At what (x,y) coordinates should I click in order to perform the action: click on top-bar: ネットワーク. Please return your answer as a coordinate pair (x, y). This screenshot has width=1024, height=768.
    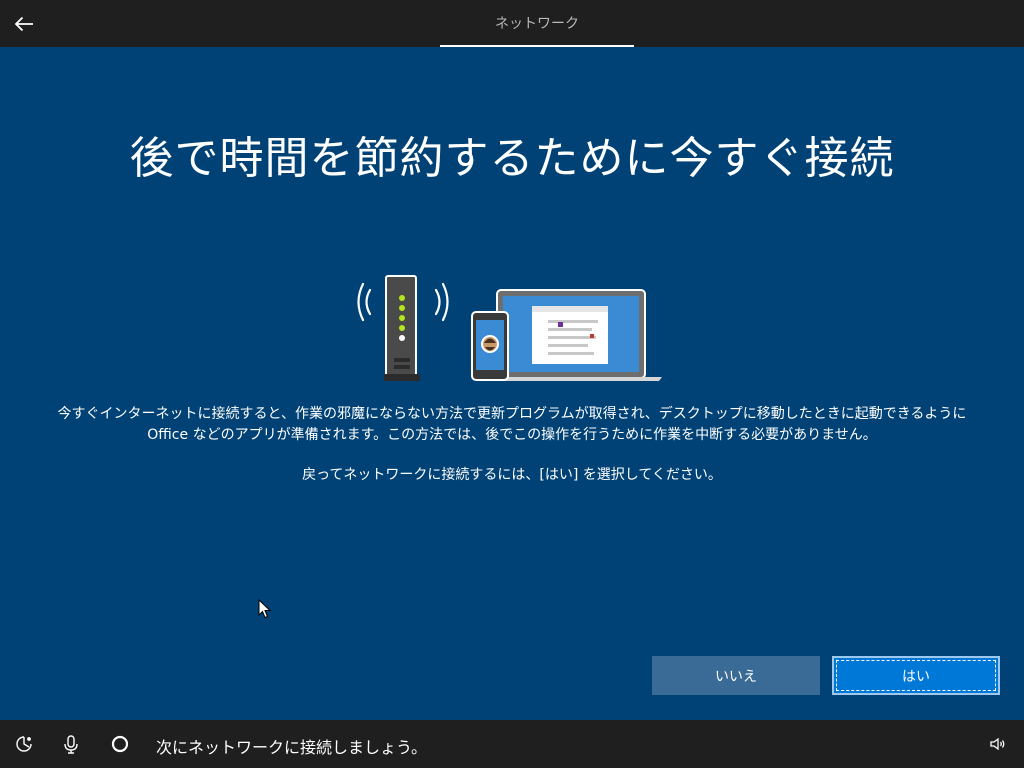
    Looking at the image, I should click on (512, 23).